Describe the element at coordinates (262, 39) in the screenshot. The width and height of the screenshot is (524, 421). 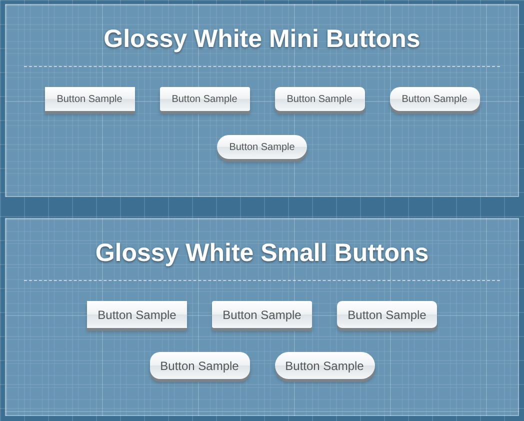
I see `panel-title: Glossy White Mini Buttons` at that location.